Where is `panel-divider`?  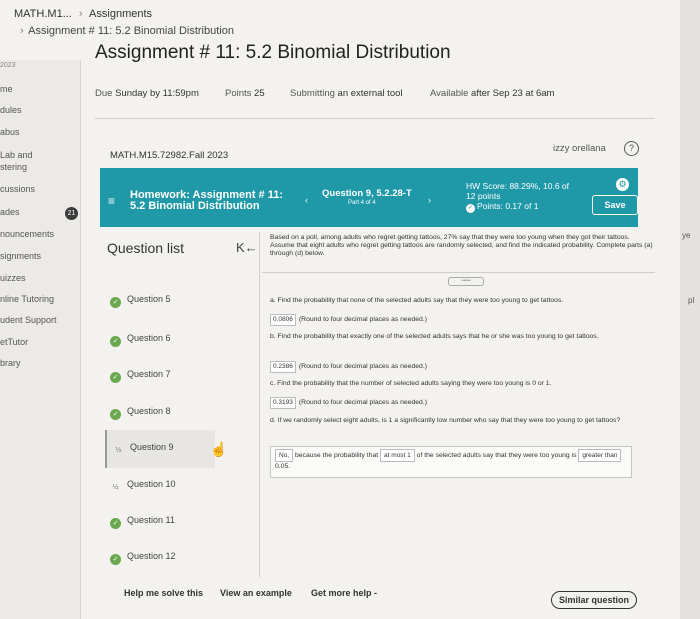 panel-divider is located at coordinates (259, 404).